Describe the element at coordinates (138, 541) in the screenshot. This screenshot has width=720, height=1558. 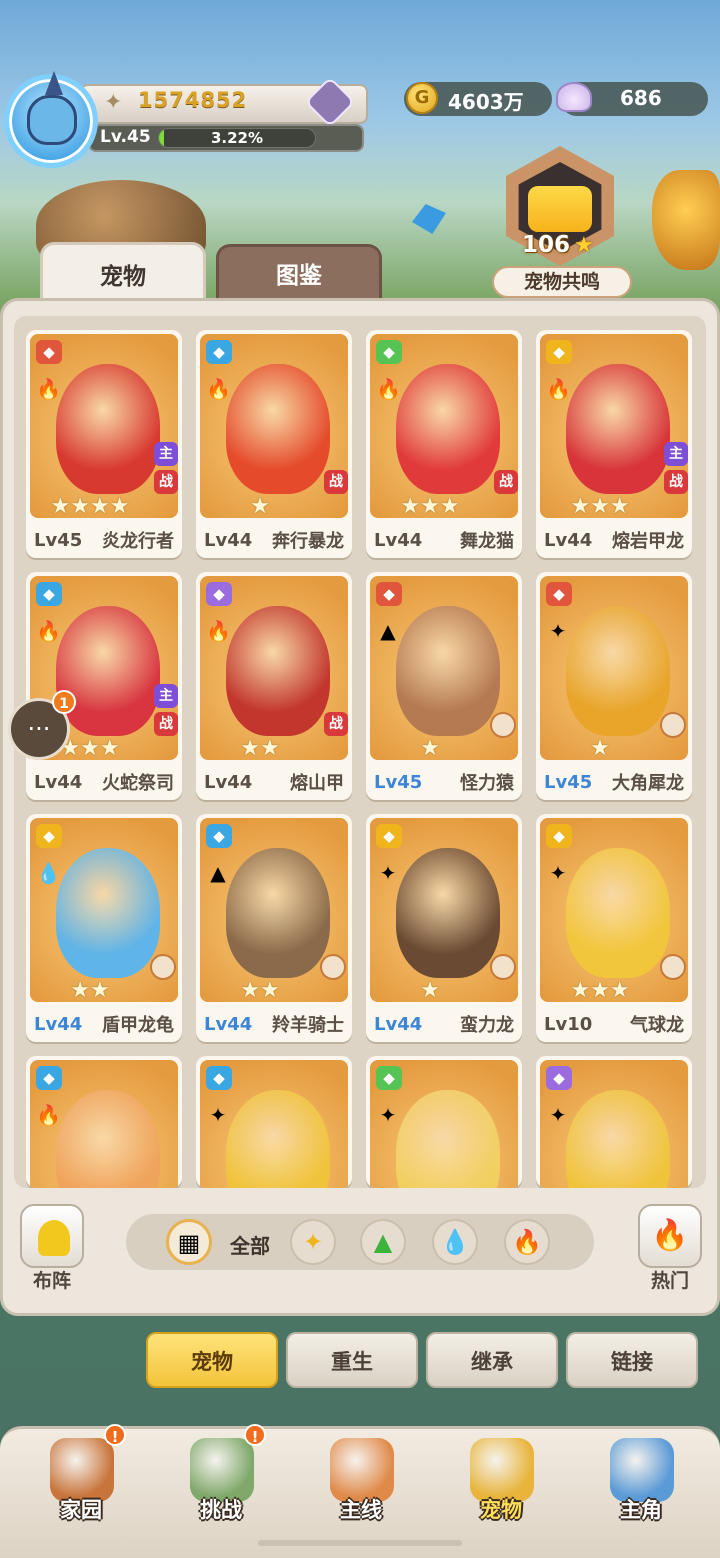
I see `pet-name: 炎龙行者` at that location.